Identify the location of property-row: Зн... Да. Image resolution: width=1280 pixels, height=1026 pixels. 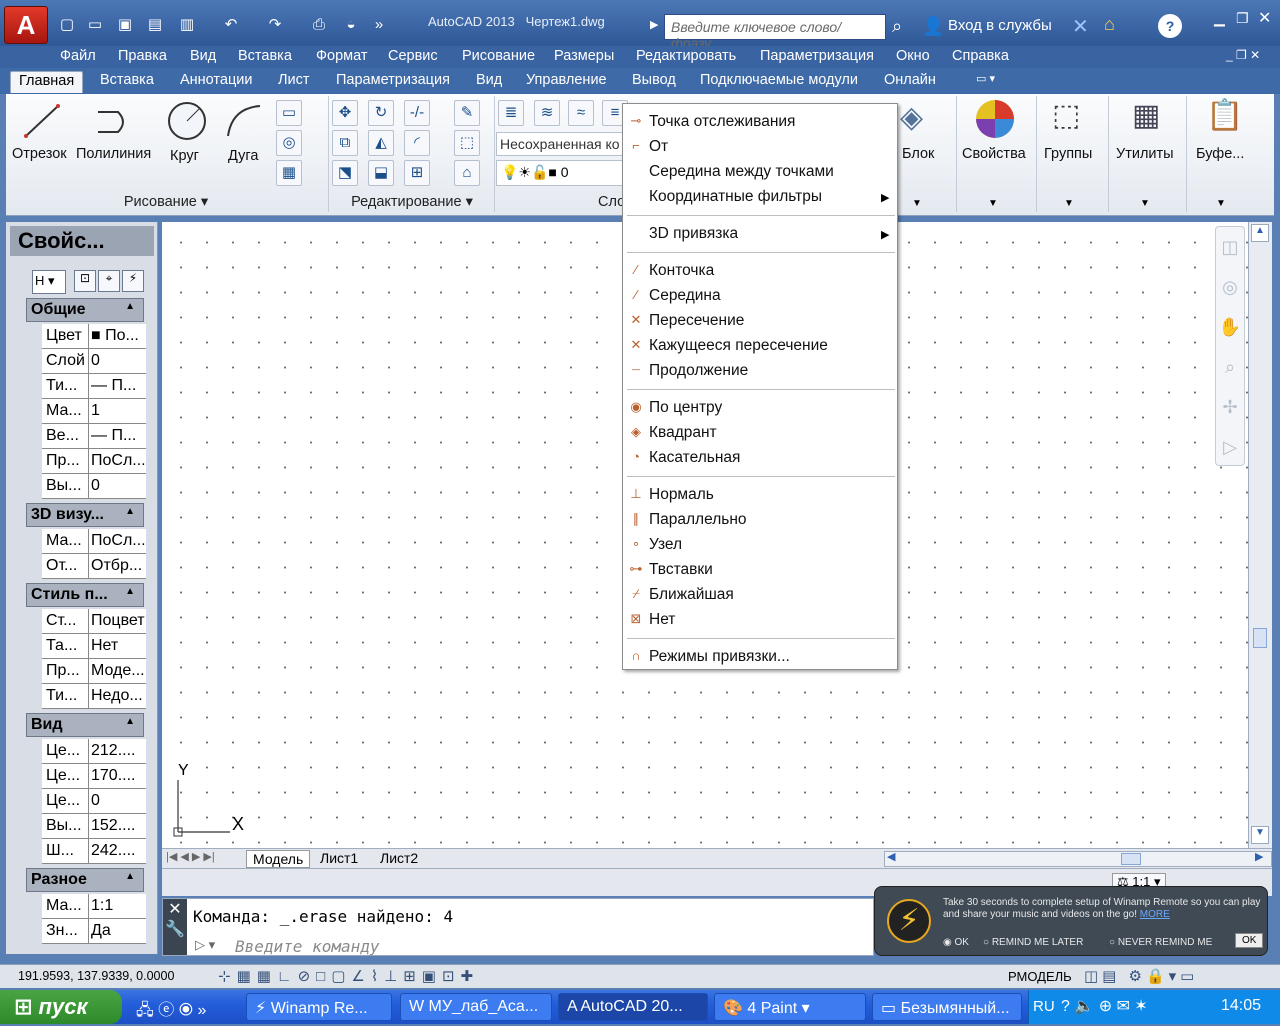
(94, 931).